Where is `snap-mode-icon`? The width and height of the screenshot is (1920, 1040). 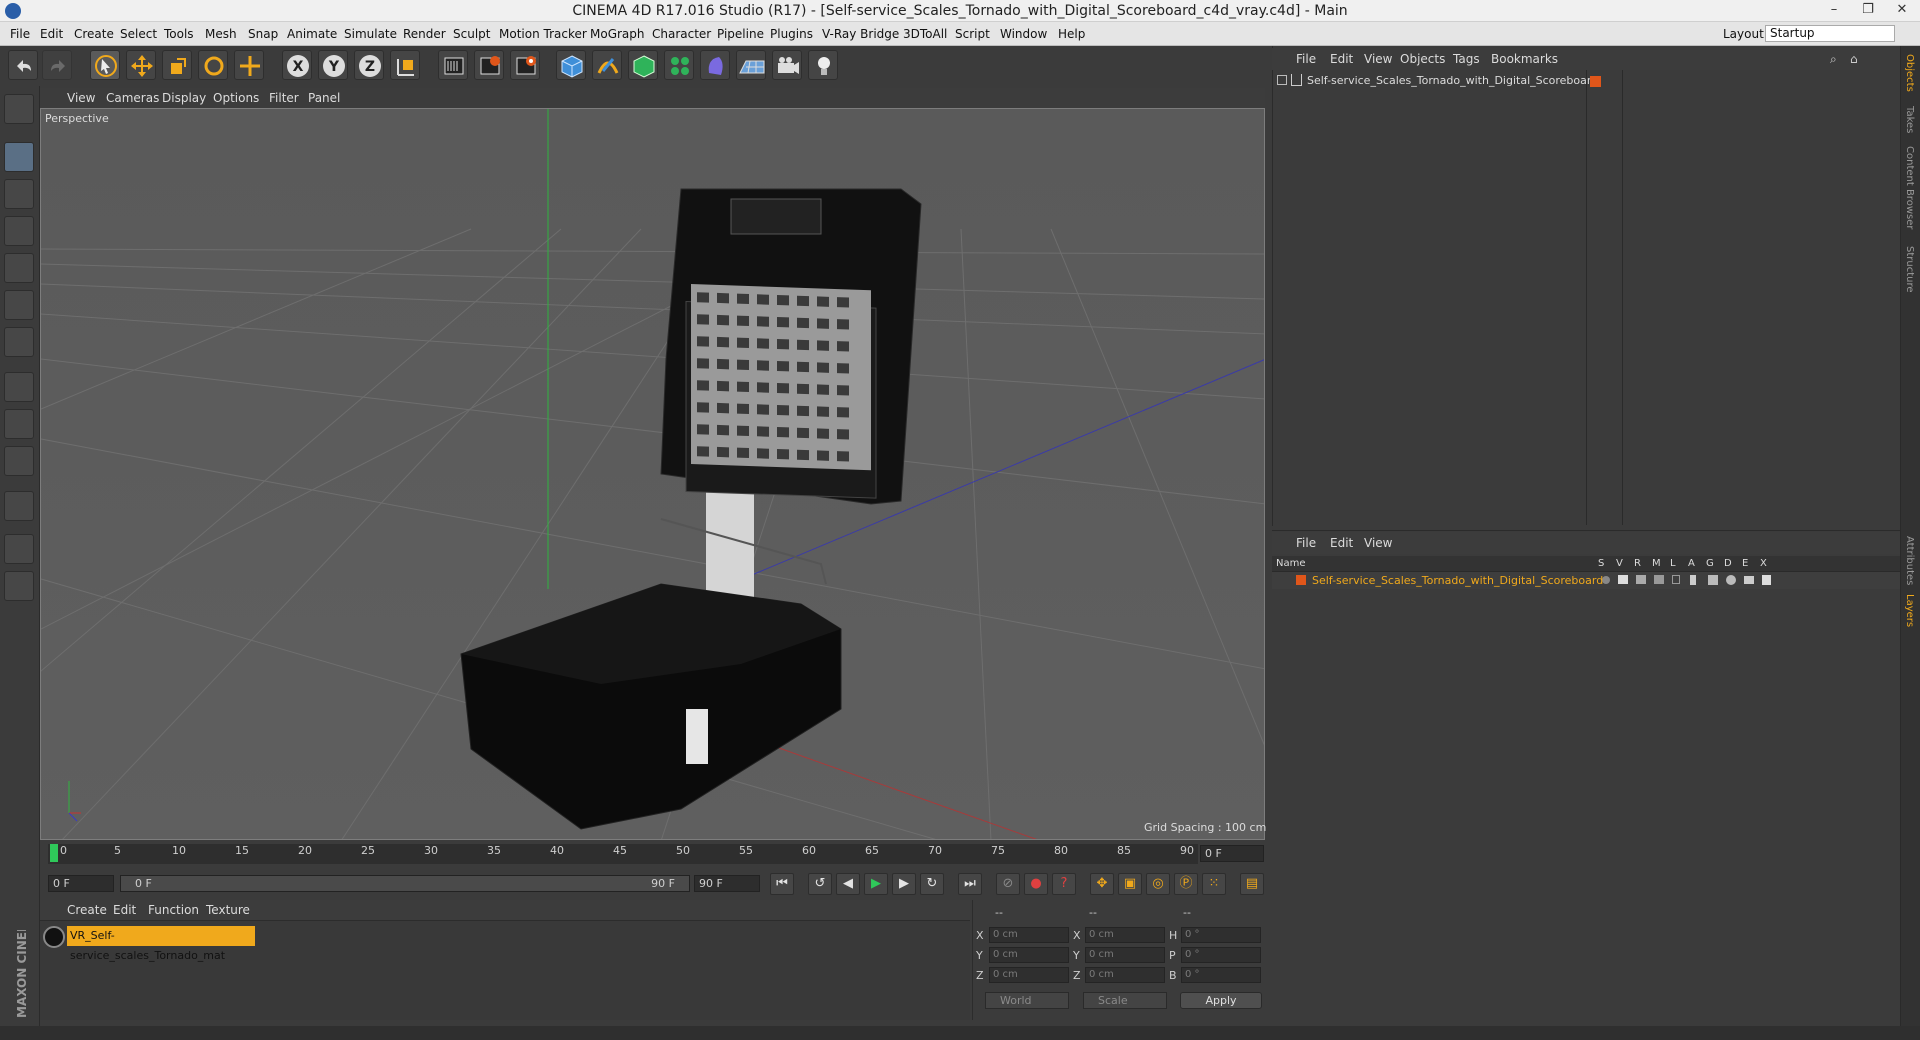 snap-mode-icon is located at coordinates (19, 461).